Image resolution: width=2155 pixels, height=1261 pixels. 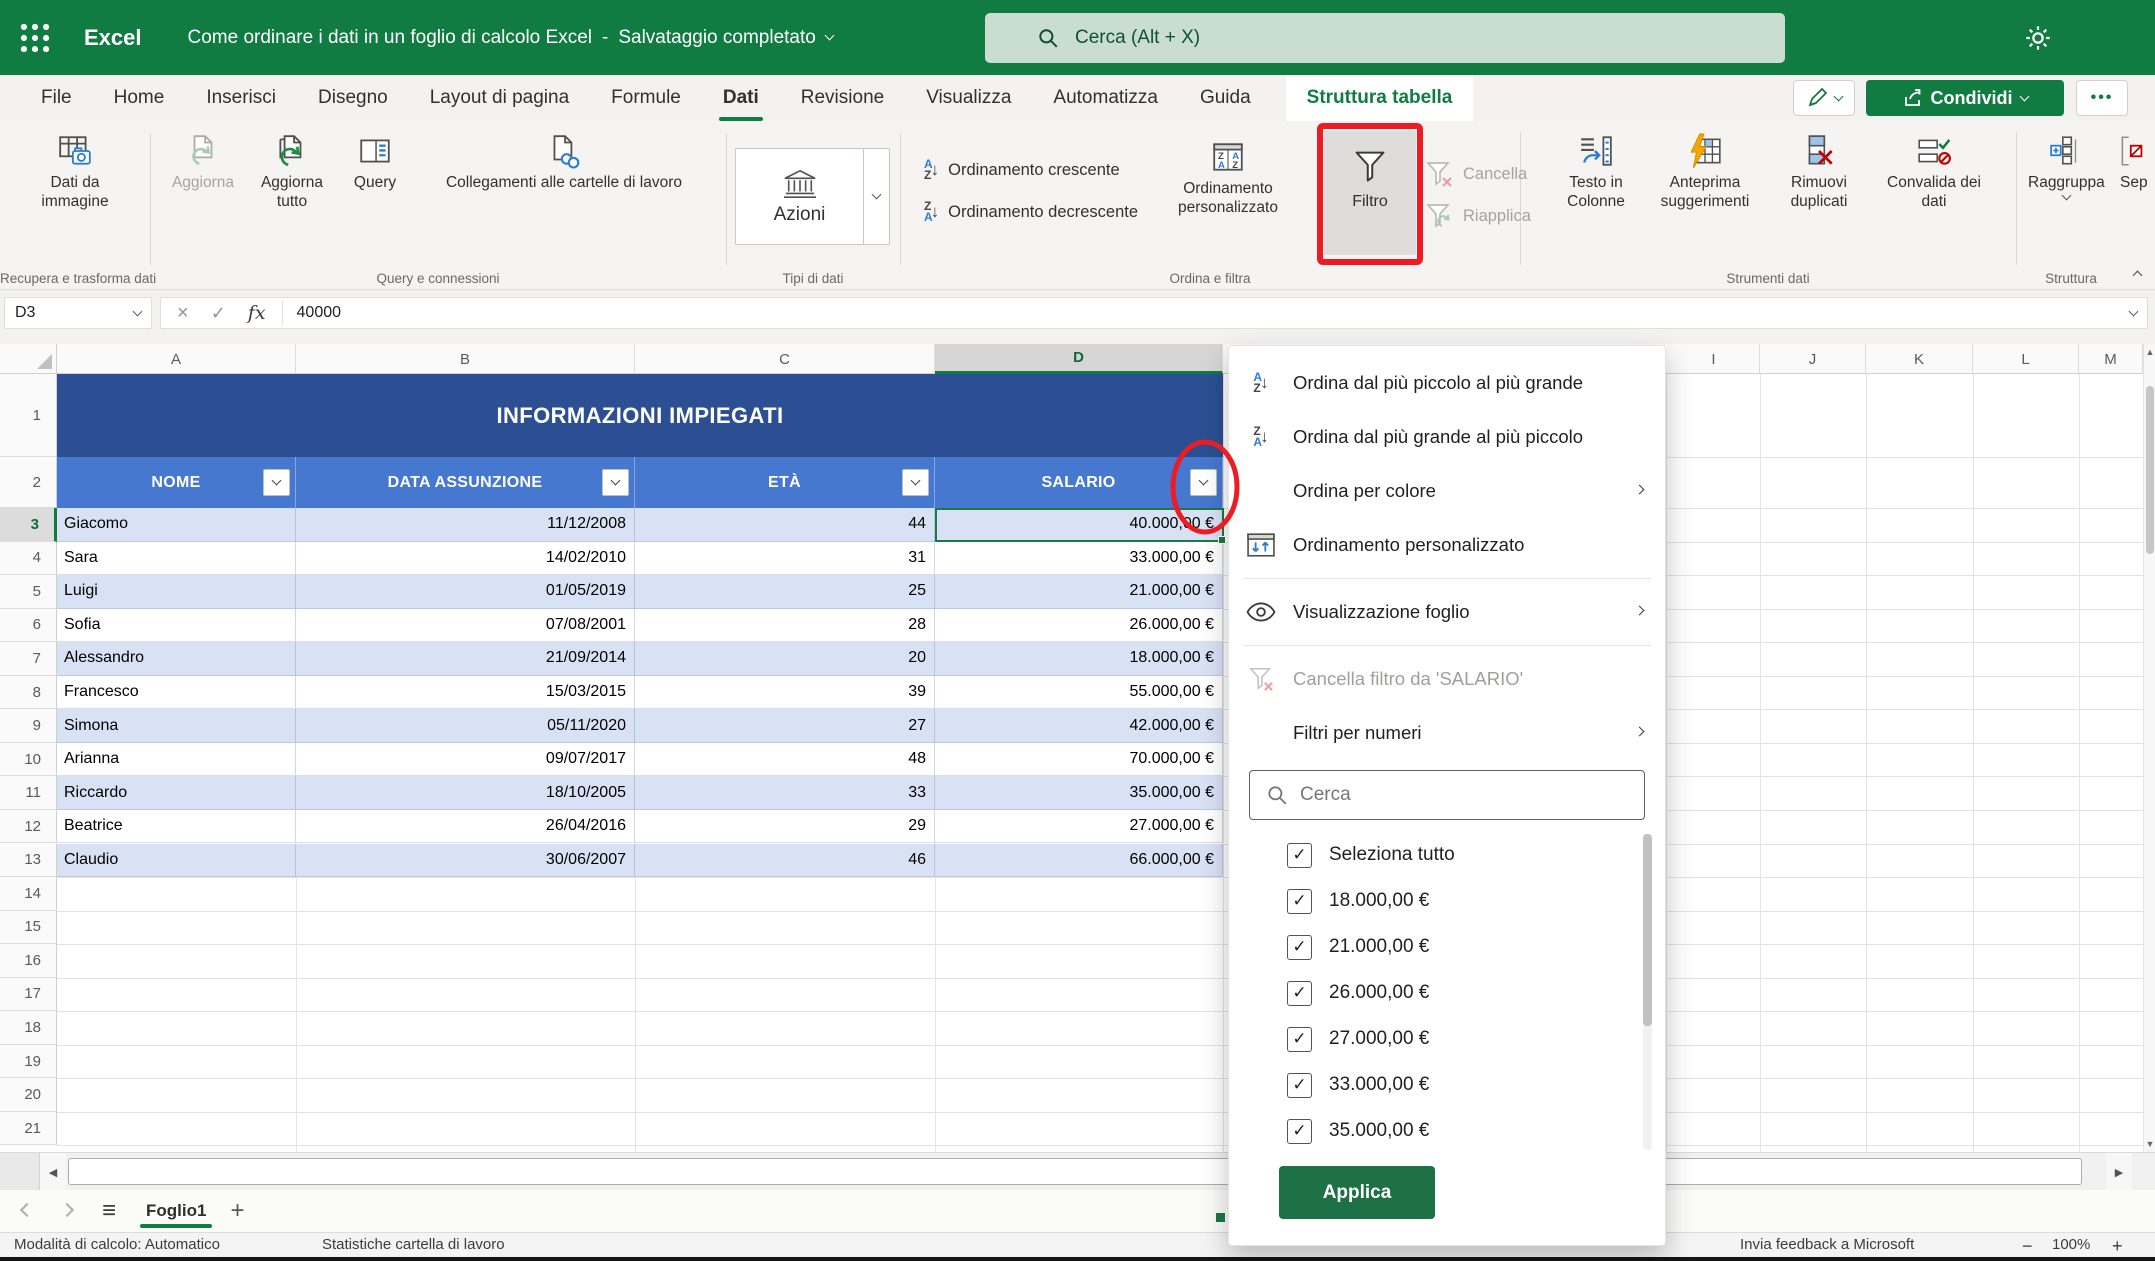 I want to click on filter-checkbox-item: ✓ 18.000,00 €, so click(x=1447, y=901).